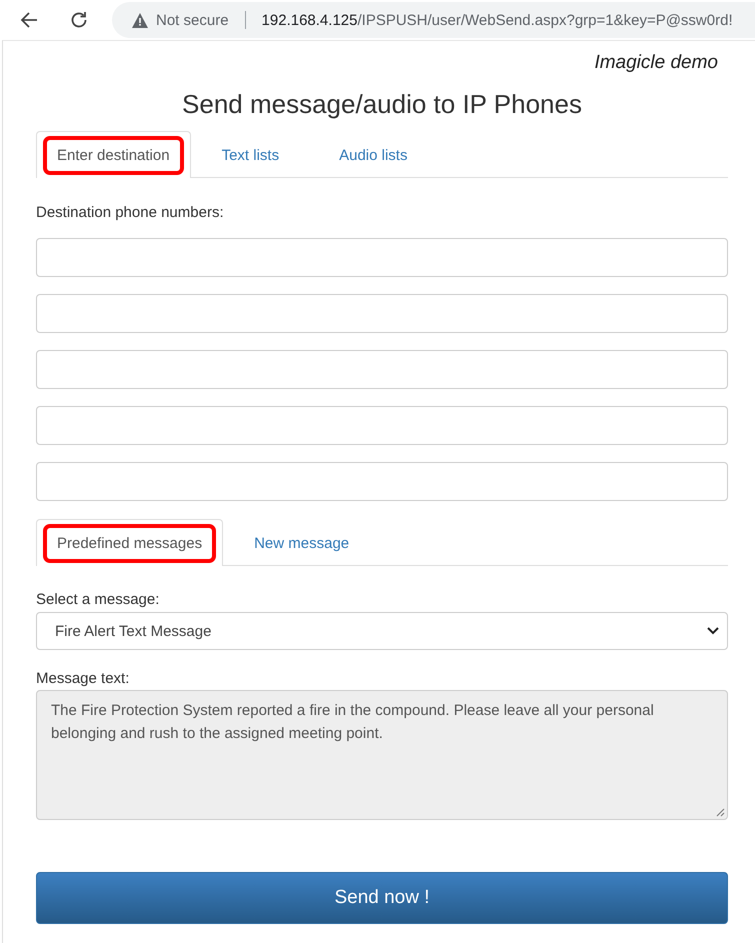 Image resolution: width=755 pixels, height=943 pixels. I want to click on send-button: Send now !, so click(382, 898).